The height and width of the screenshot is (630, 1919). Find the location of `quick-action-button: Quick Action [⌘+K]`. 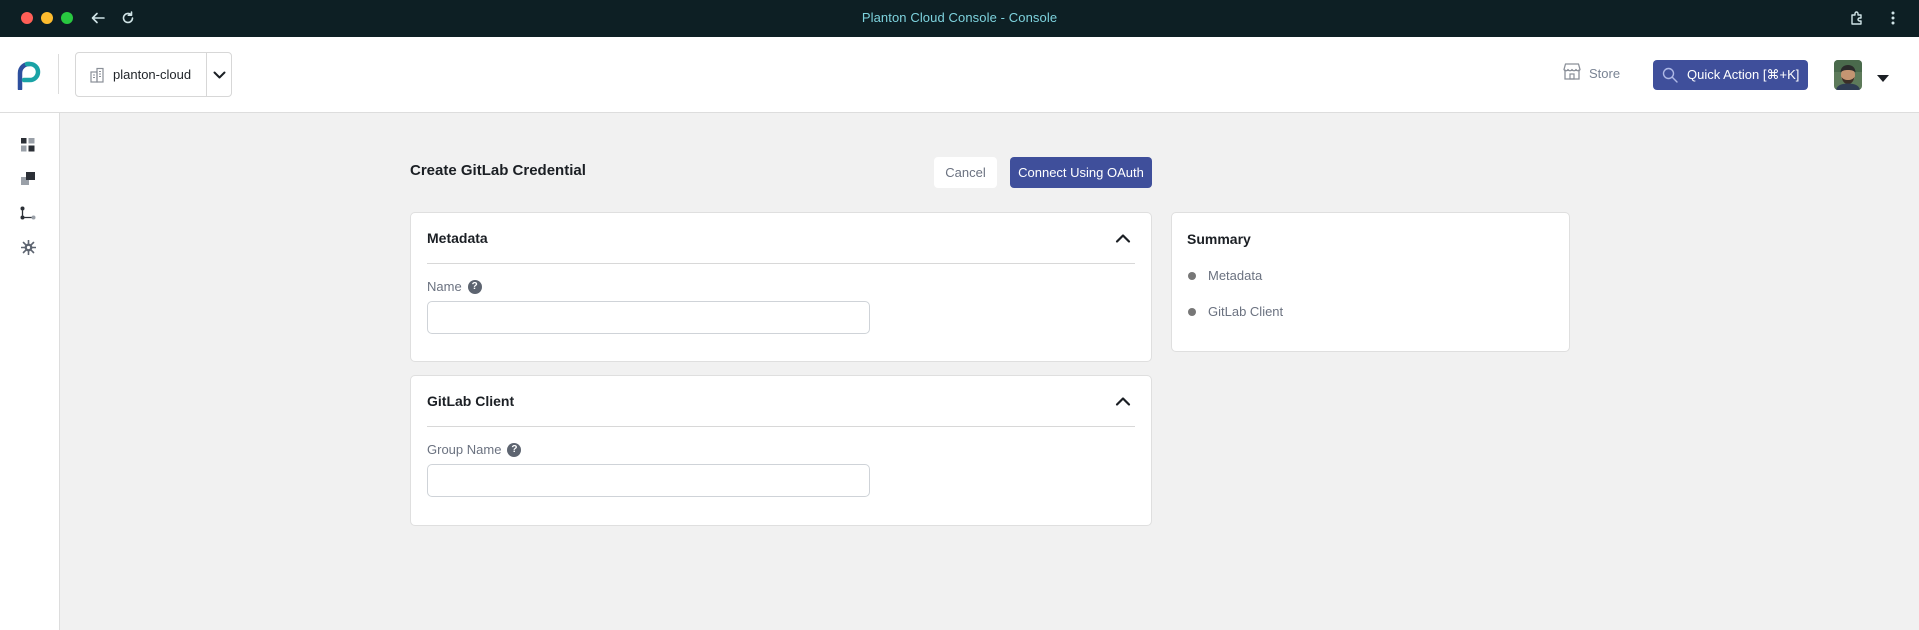

quick-action-button: Quick Action [⌘+K] is located at coordinates (1730, 75).